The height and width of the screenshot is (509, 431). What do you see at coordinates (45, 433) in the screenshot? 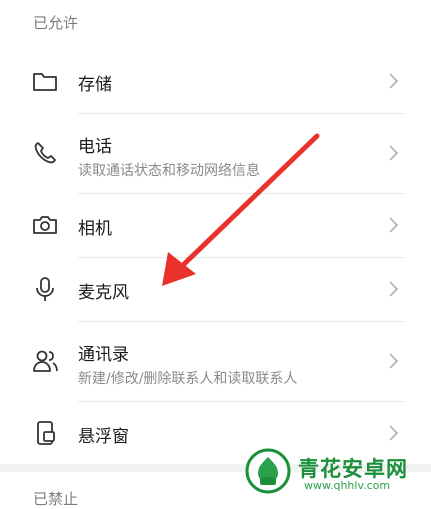
I see `floating-window-icon` at bounding box center [45, 433].